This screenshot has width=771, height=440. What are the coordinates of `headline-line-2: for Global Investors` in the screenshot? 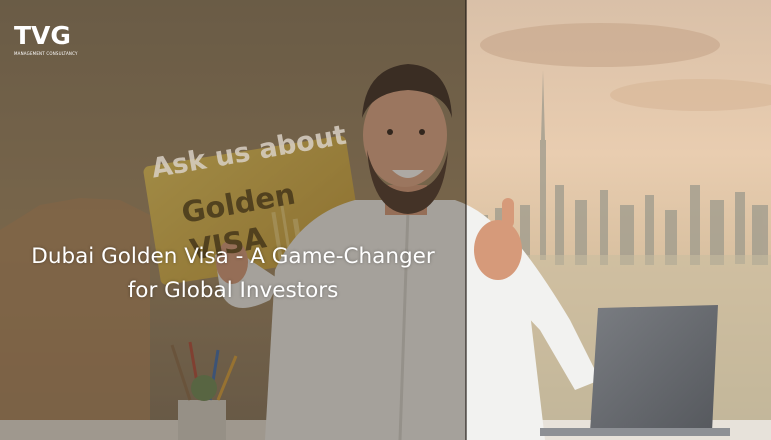 It's located at (233, 290).